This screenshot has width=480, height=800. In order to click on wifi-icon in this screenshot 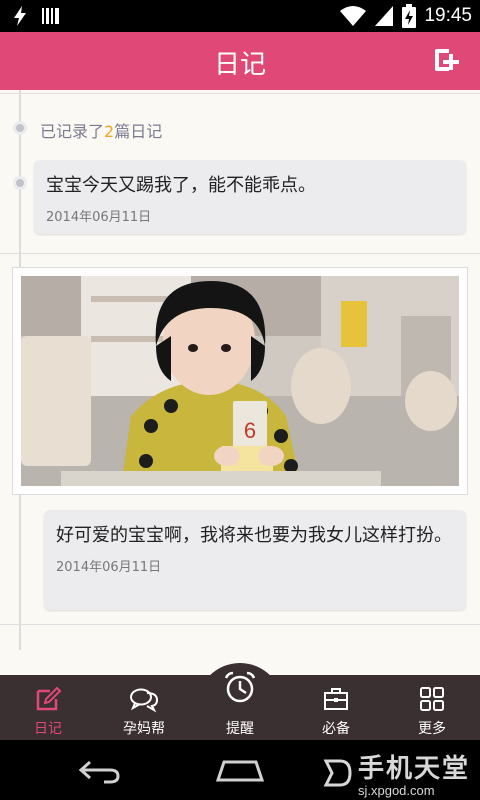, I will do `click(353, 16)`.